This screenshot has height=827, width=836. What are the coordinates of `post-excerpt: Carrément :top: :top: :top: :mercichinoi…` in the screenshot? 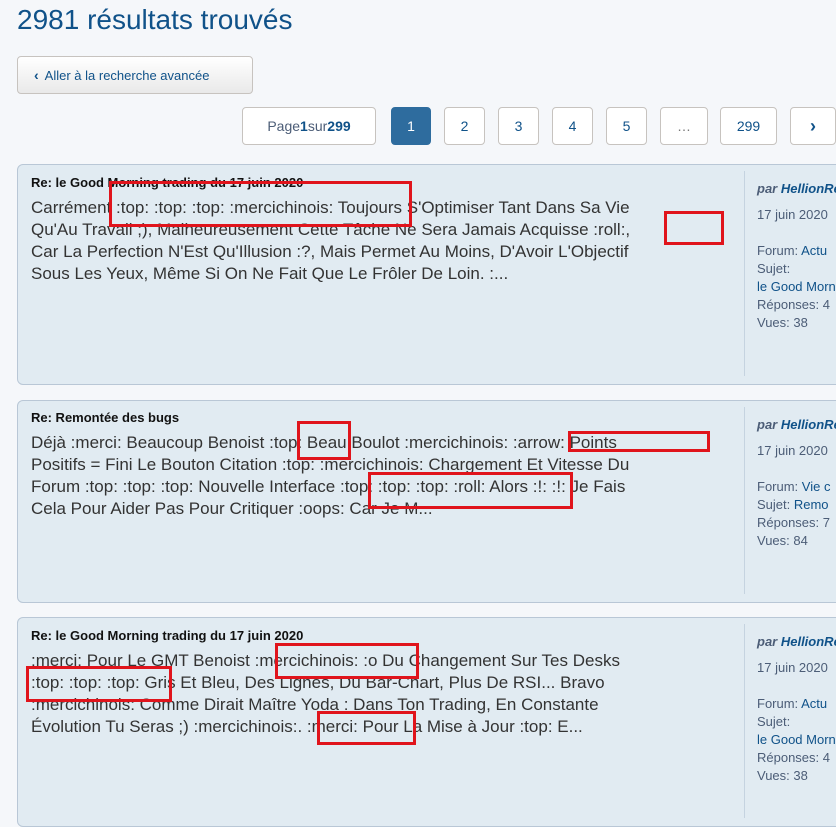 It's located at (331, 240).